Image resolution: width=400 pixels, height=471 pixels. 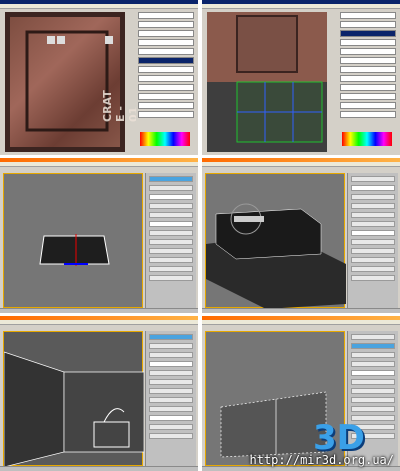 I want to click on plane-object, so click(x=74, y=250).